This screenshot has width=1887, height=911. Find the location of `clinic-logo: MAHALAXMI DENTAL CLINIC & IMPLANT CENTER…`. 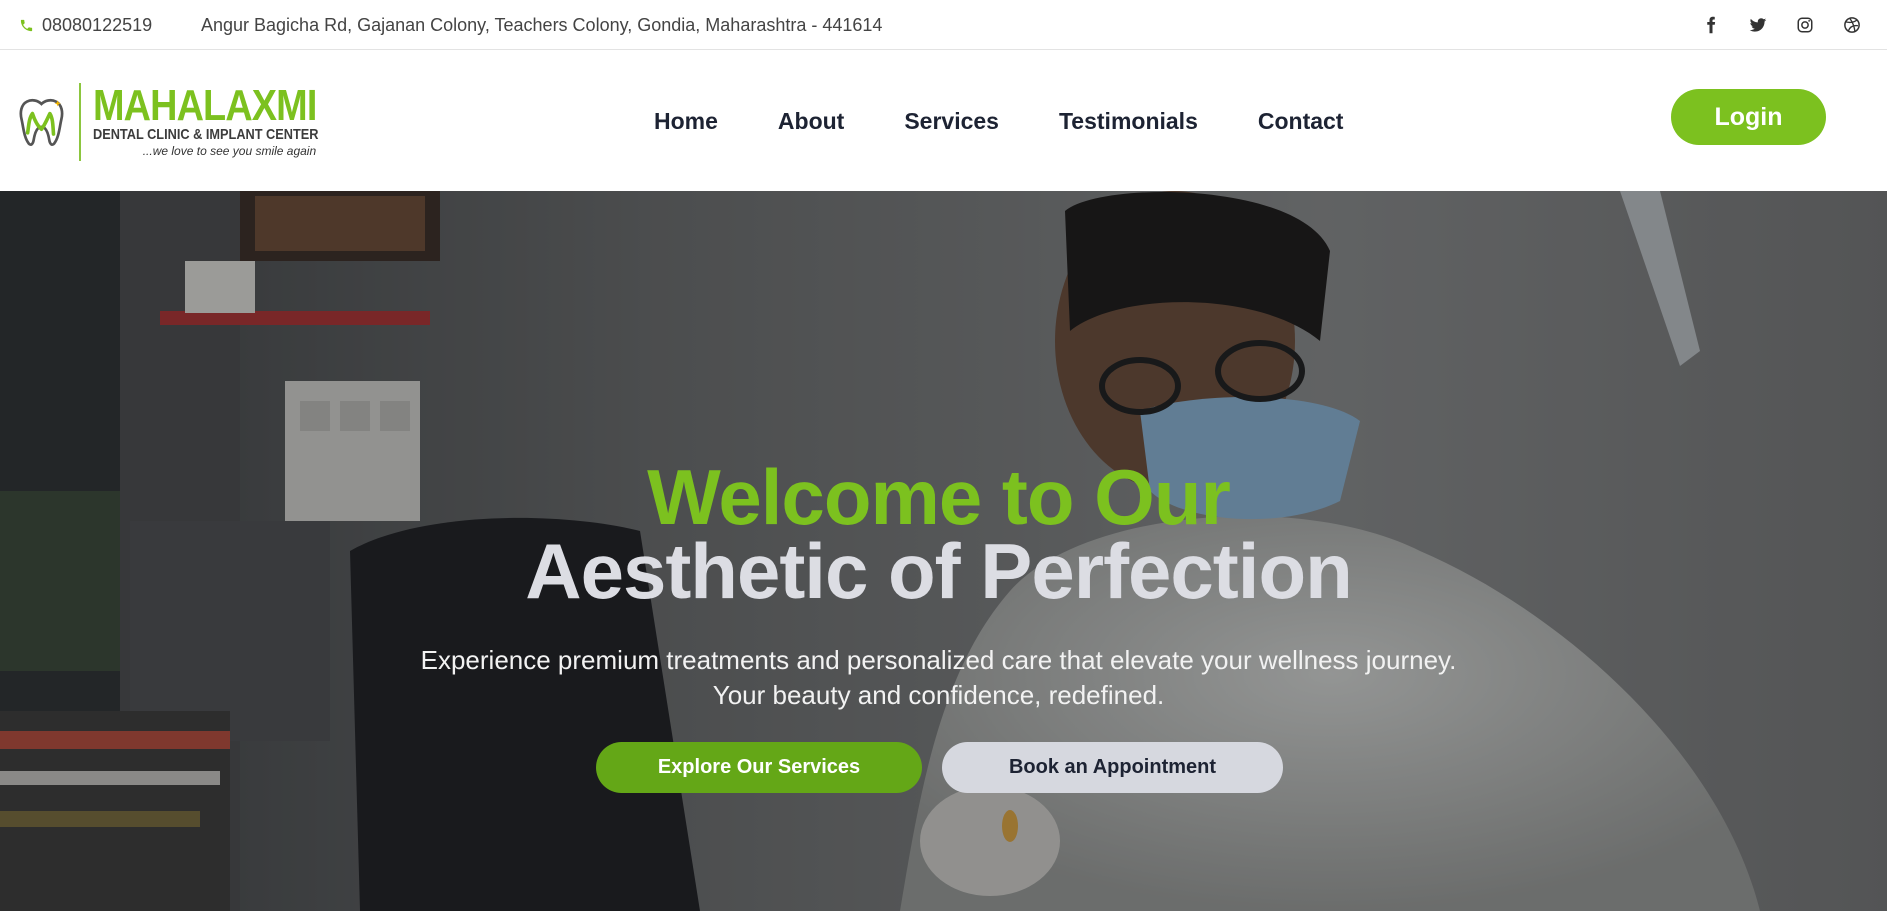

clinic-logo: MAHALAXMI DENTAL CLINIC & IMPLANT CENTER… is located at coordinates (188, 122).